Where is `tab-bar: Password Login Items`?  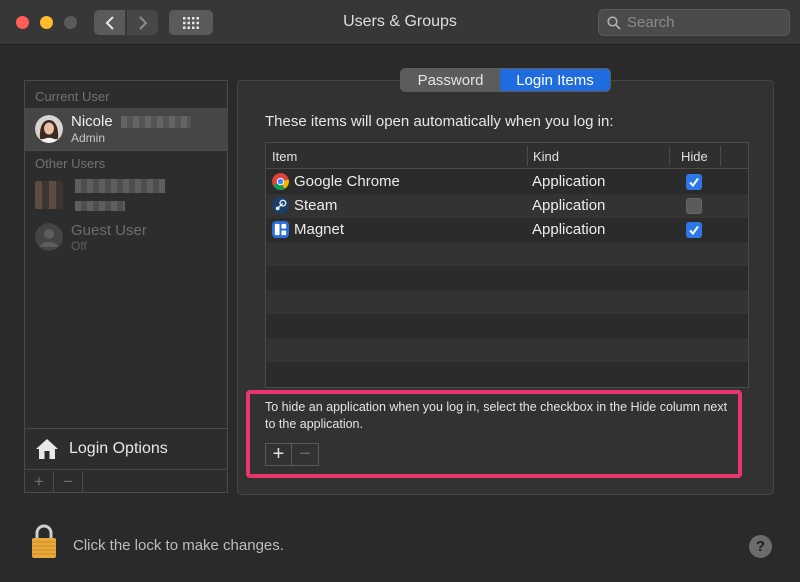
tab-bar: Password Login Items is located at coordinates (505, 80).